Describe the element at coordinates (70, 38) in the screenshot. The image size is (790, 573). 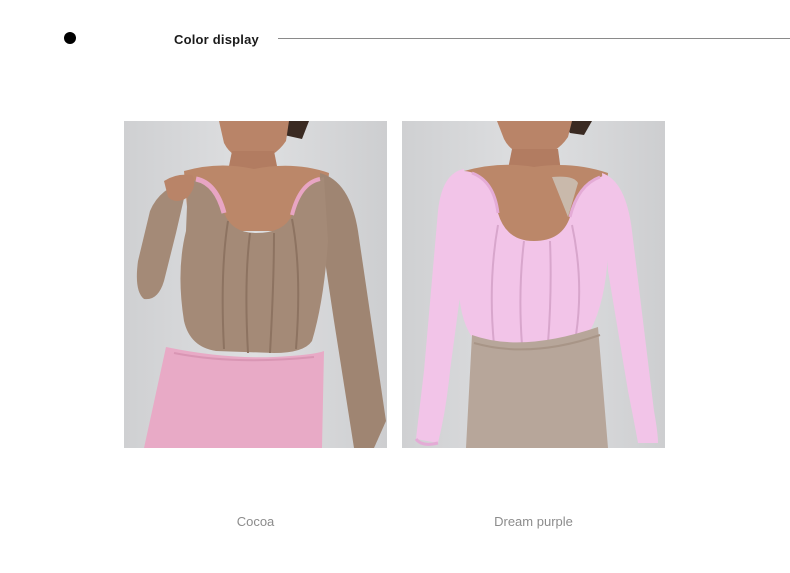
I see `bullet-dot-icon` at that location.